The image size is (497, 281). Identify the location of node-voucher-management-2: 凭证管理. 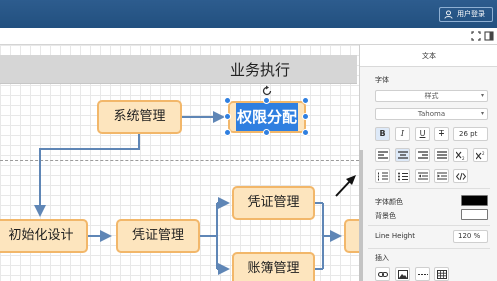
(273, 203).